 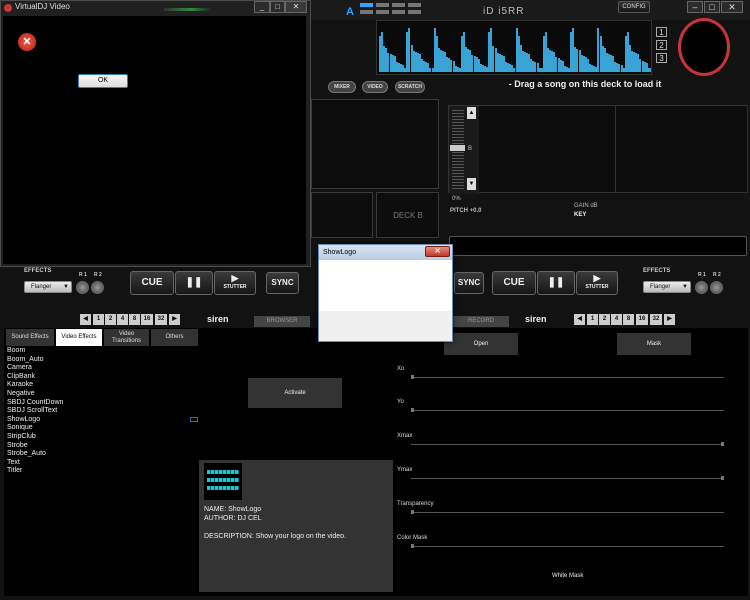 I want to click on page-2-left: 2, so click(x=110, y=319).